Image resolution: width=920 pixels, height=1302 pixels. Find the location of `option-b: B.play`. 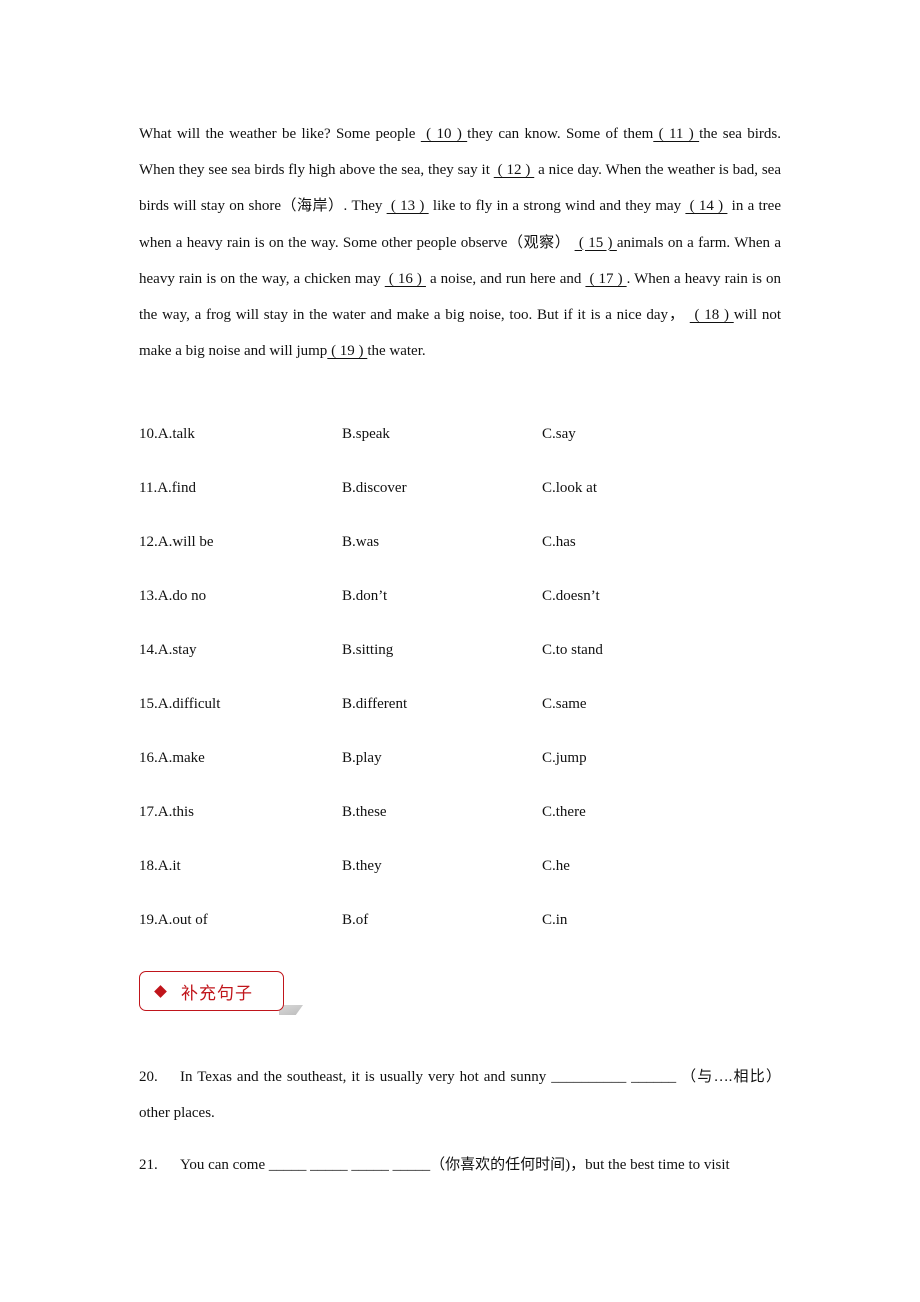

option-b: B.play is located at coordinates (362, 758).